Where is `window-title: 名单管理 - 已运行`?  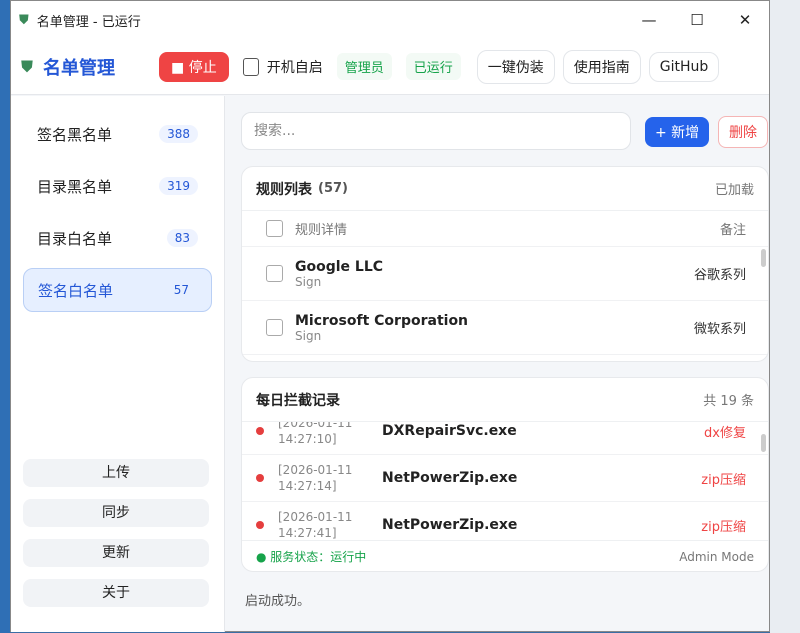 window-title: 名单管理 - 已运行 is located at coordinates (88, 22).